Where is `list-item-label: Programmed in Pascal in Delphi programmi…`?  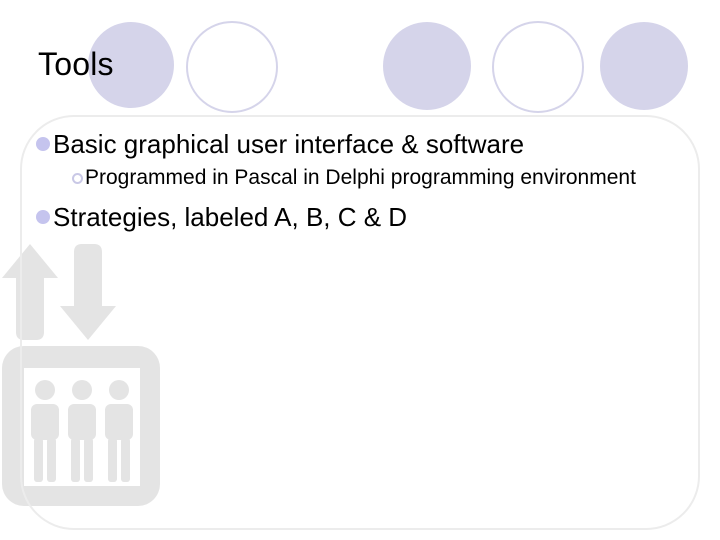 list-item-label: Programmed in Pascal in Delphi programmi… is located at coordinates (360, 177).